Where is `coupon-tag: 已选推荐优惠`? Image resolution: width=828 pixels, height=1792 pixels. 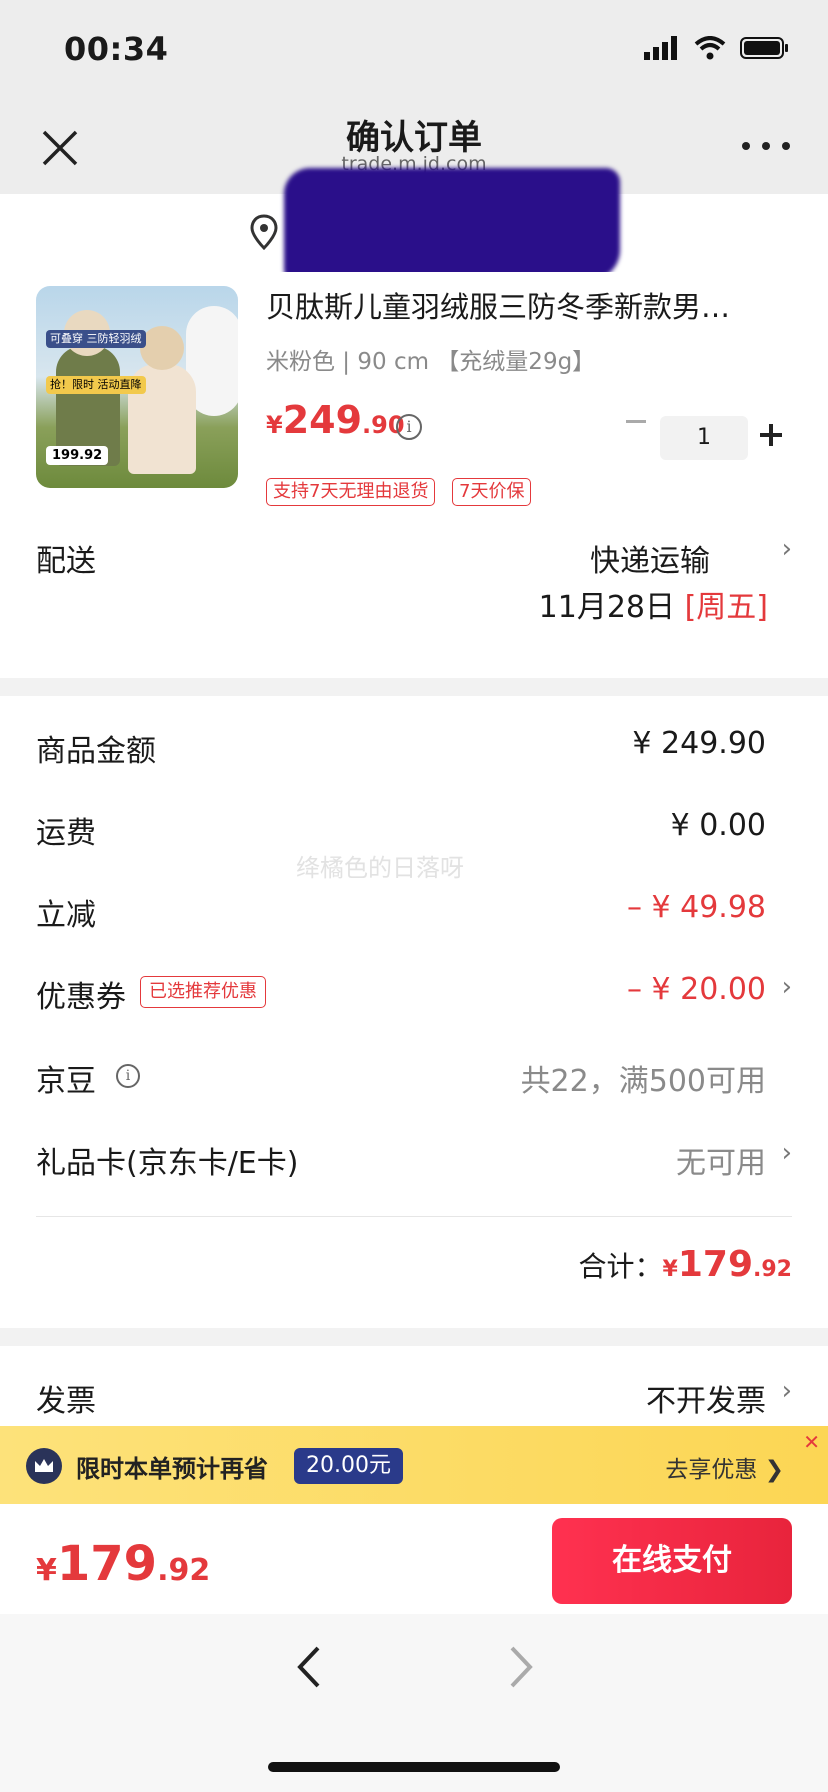 coupon-tag: 已选推荐优惠 is located at coordinates (203, 992).